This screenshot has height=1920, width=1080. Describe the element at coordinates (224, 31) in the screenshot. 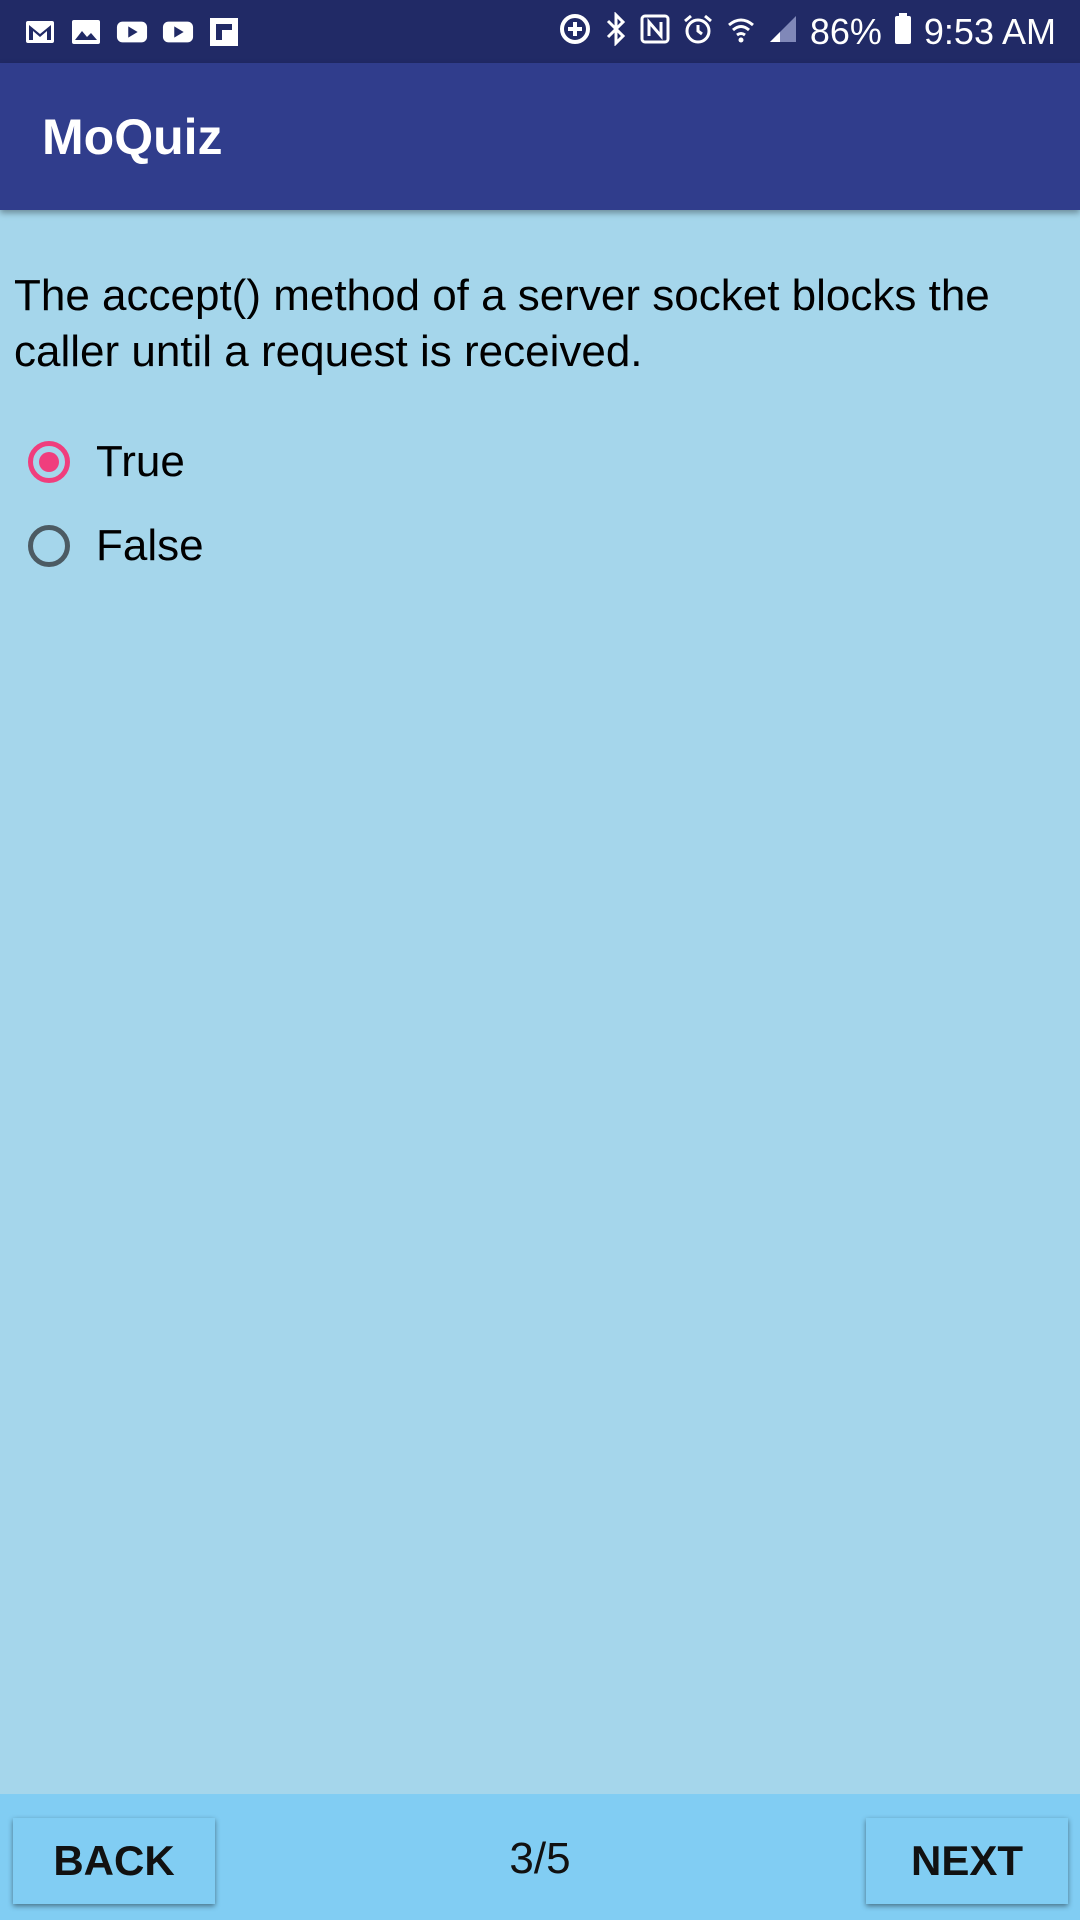

I see `flipboard-icon` at that location.